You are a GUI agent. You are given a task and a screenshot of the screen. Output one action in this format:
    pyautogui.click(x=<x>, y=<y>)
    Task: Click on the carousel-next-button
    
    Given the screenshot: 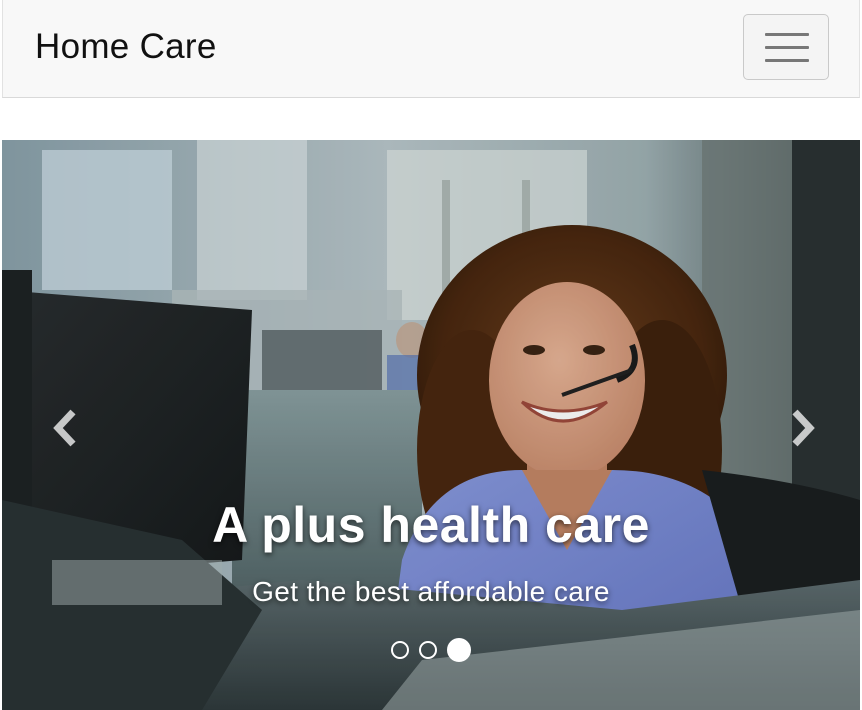 What is the action you would take?
    pyautogui.click(x=795, y=425)
    